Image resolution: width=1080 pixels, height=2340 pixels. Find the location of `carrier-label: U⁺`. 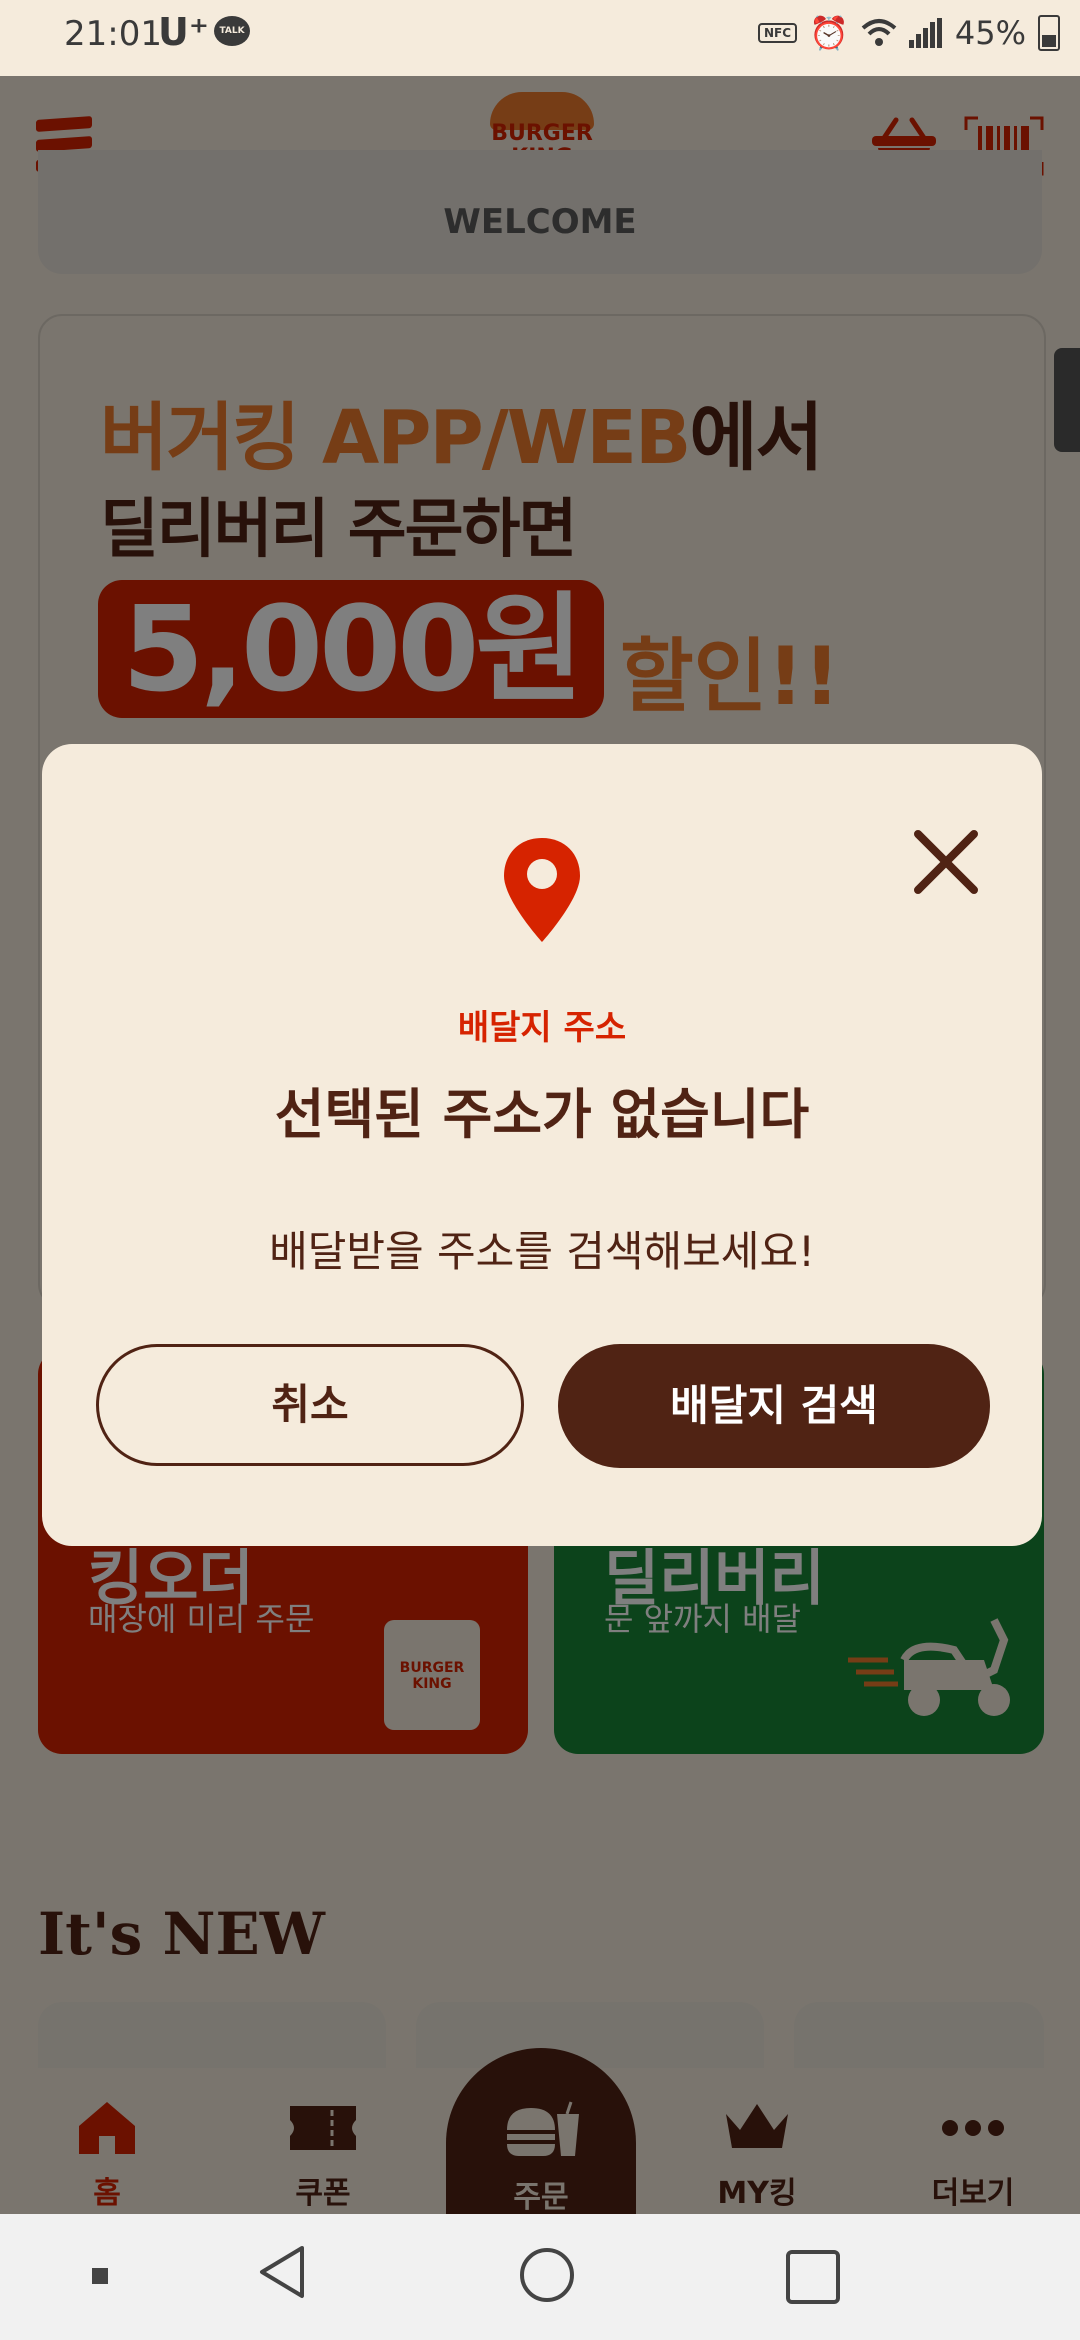

carrier-label: U⁺ is located at coordinates (183, 32).